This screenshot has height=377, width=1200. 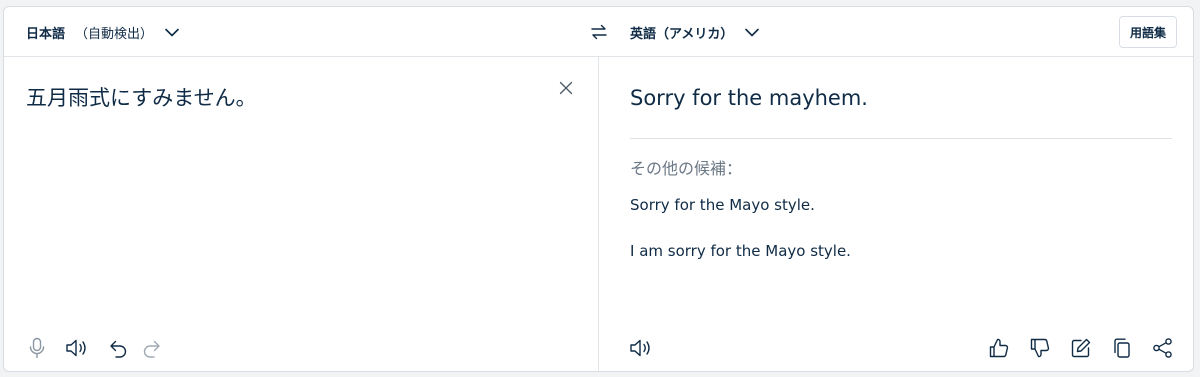 I want to click on target-language-select: 英語（アメリカ）, so click(x=695, y=32).